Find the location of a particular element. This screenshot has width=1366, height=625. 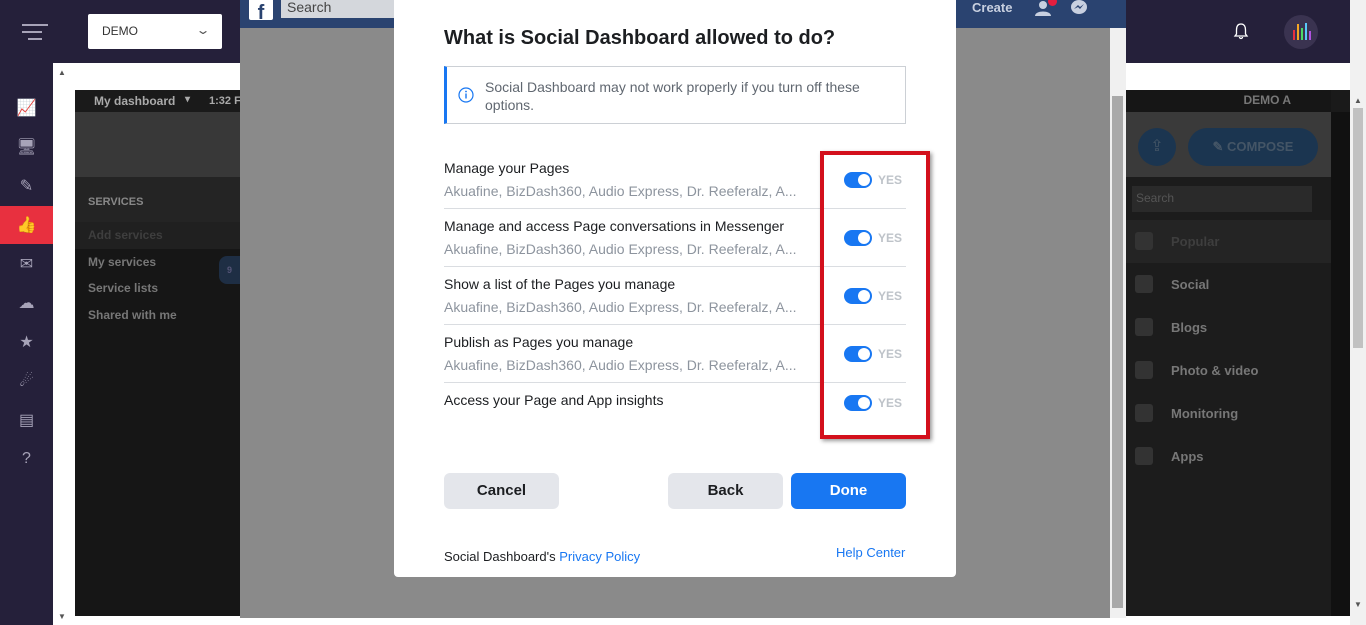

services-item-label: Shared with me is located at coordinates (132, 314).